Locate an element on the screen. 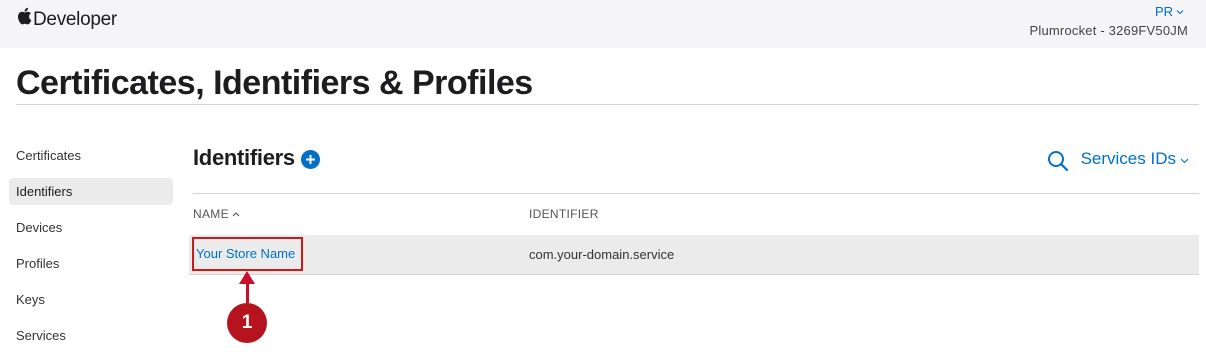  column-header-identifier: IDENTIFIER is located at coordinates (564, 214).